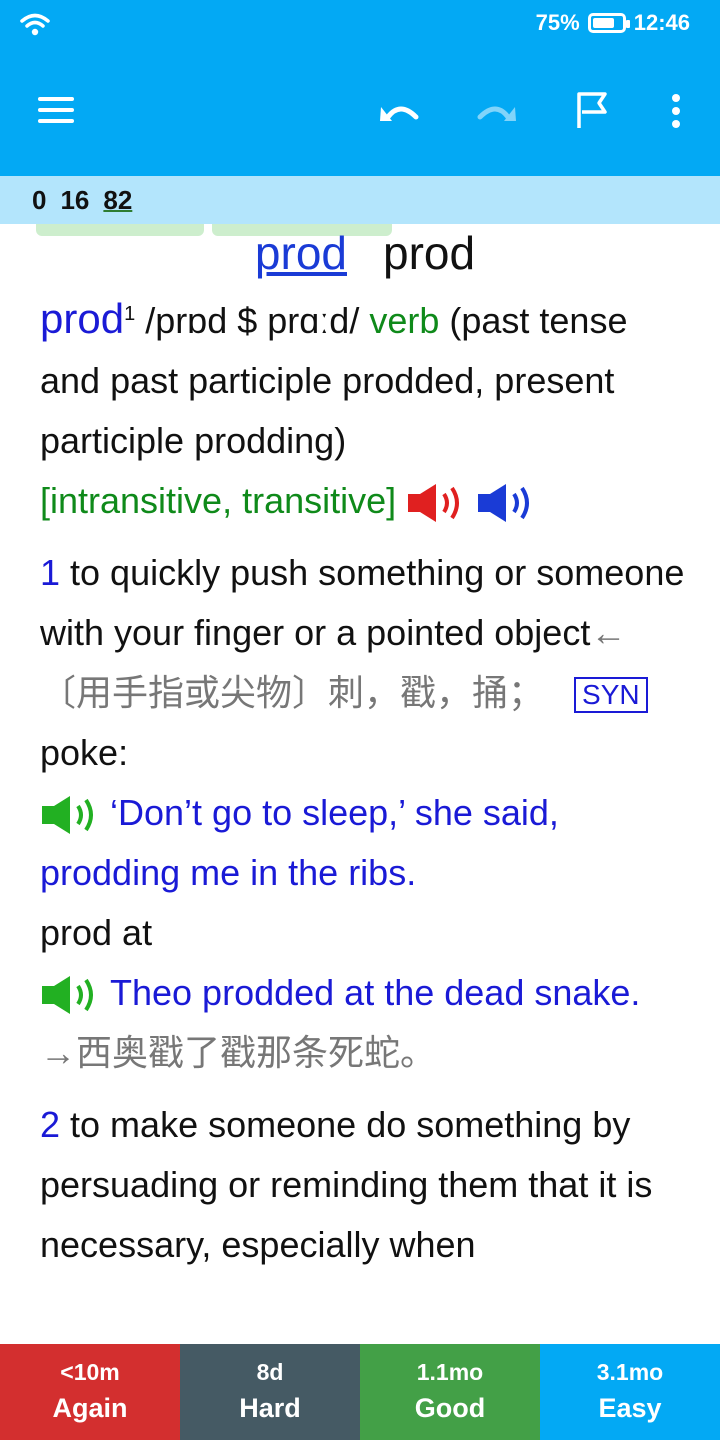  What do you see at coordinates (661, 22) in the screenshot?
I see `clock: 12:46` at bounding box center [661, 22].